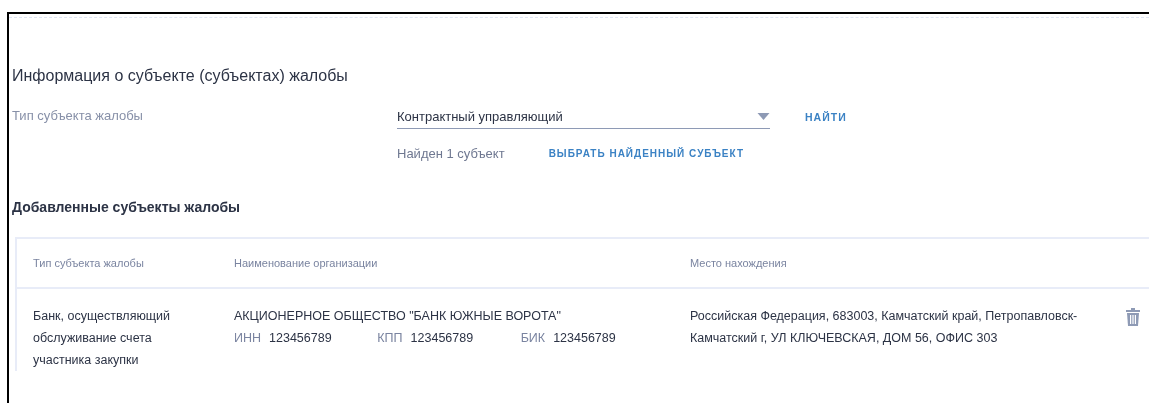  Describe the element at coordinates (102, 338) in the screenshot. I see `table-cell-text: Банк, осуществляющий обслуживание счета участника закупки` at that location.